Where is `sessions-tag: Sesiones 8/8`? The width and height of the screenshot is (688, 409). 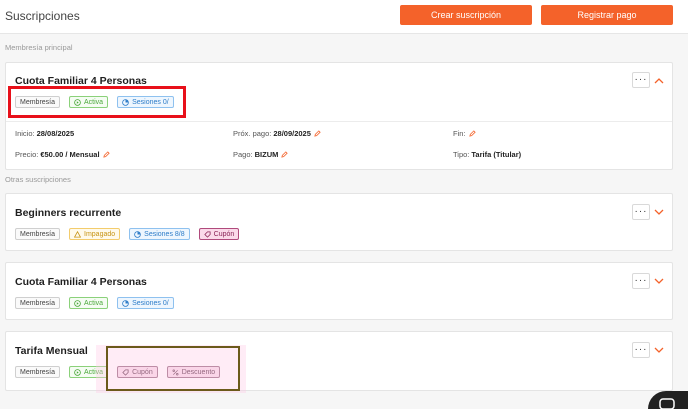
sessions-tag: Sesiones 8/8 is located at coordinates (159, 234).